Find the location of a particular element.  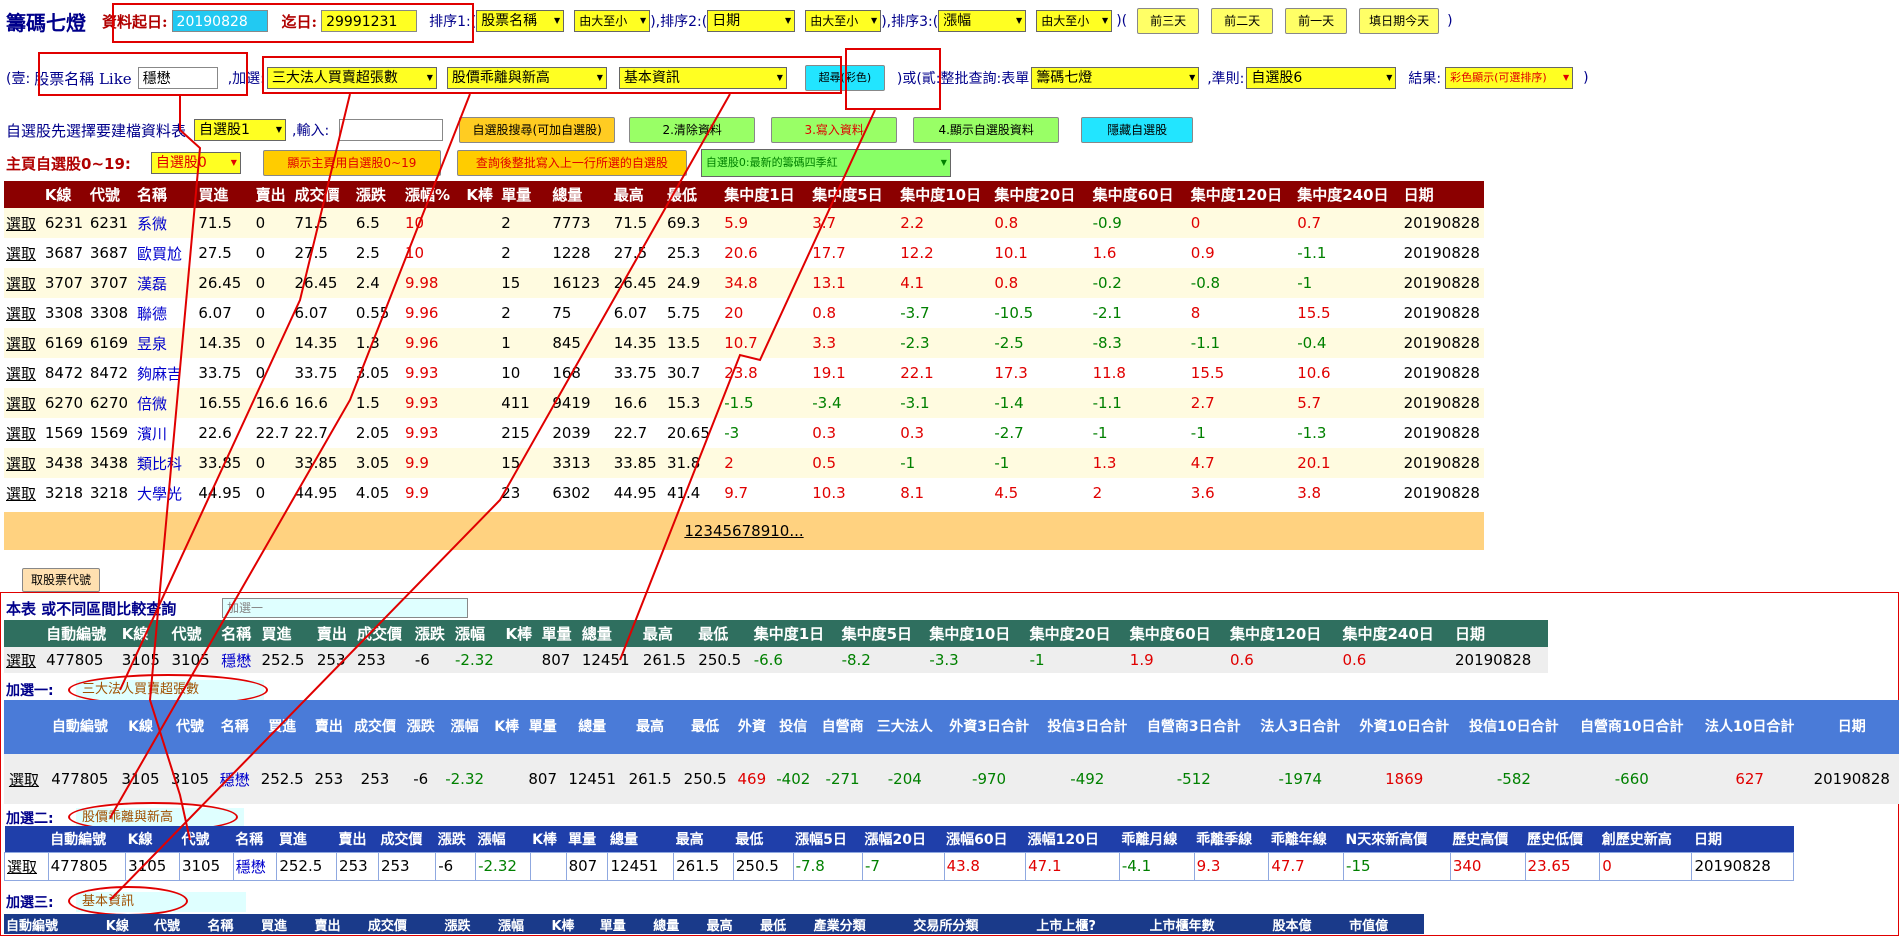

arrow-search is located at coordinates (747, 385).